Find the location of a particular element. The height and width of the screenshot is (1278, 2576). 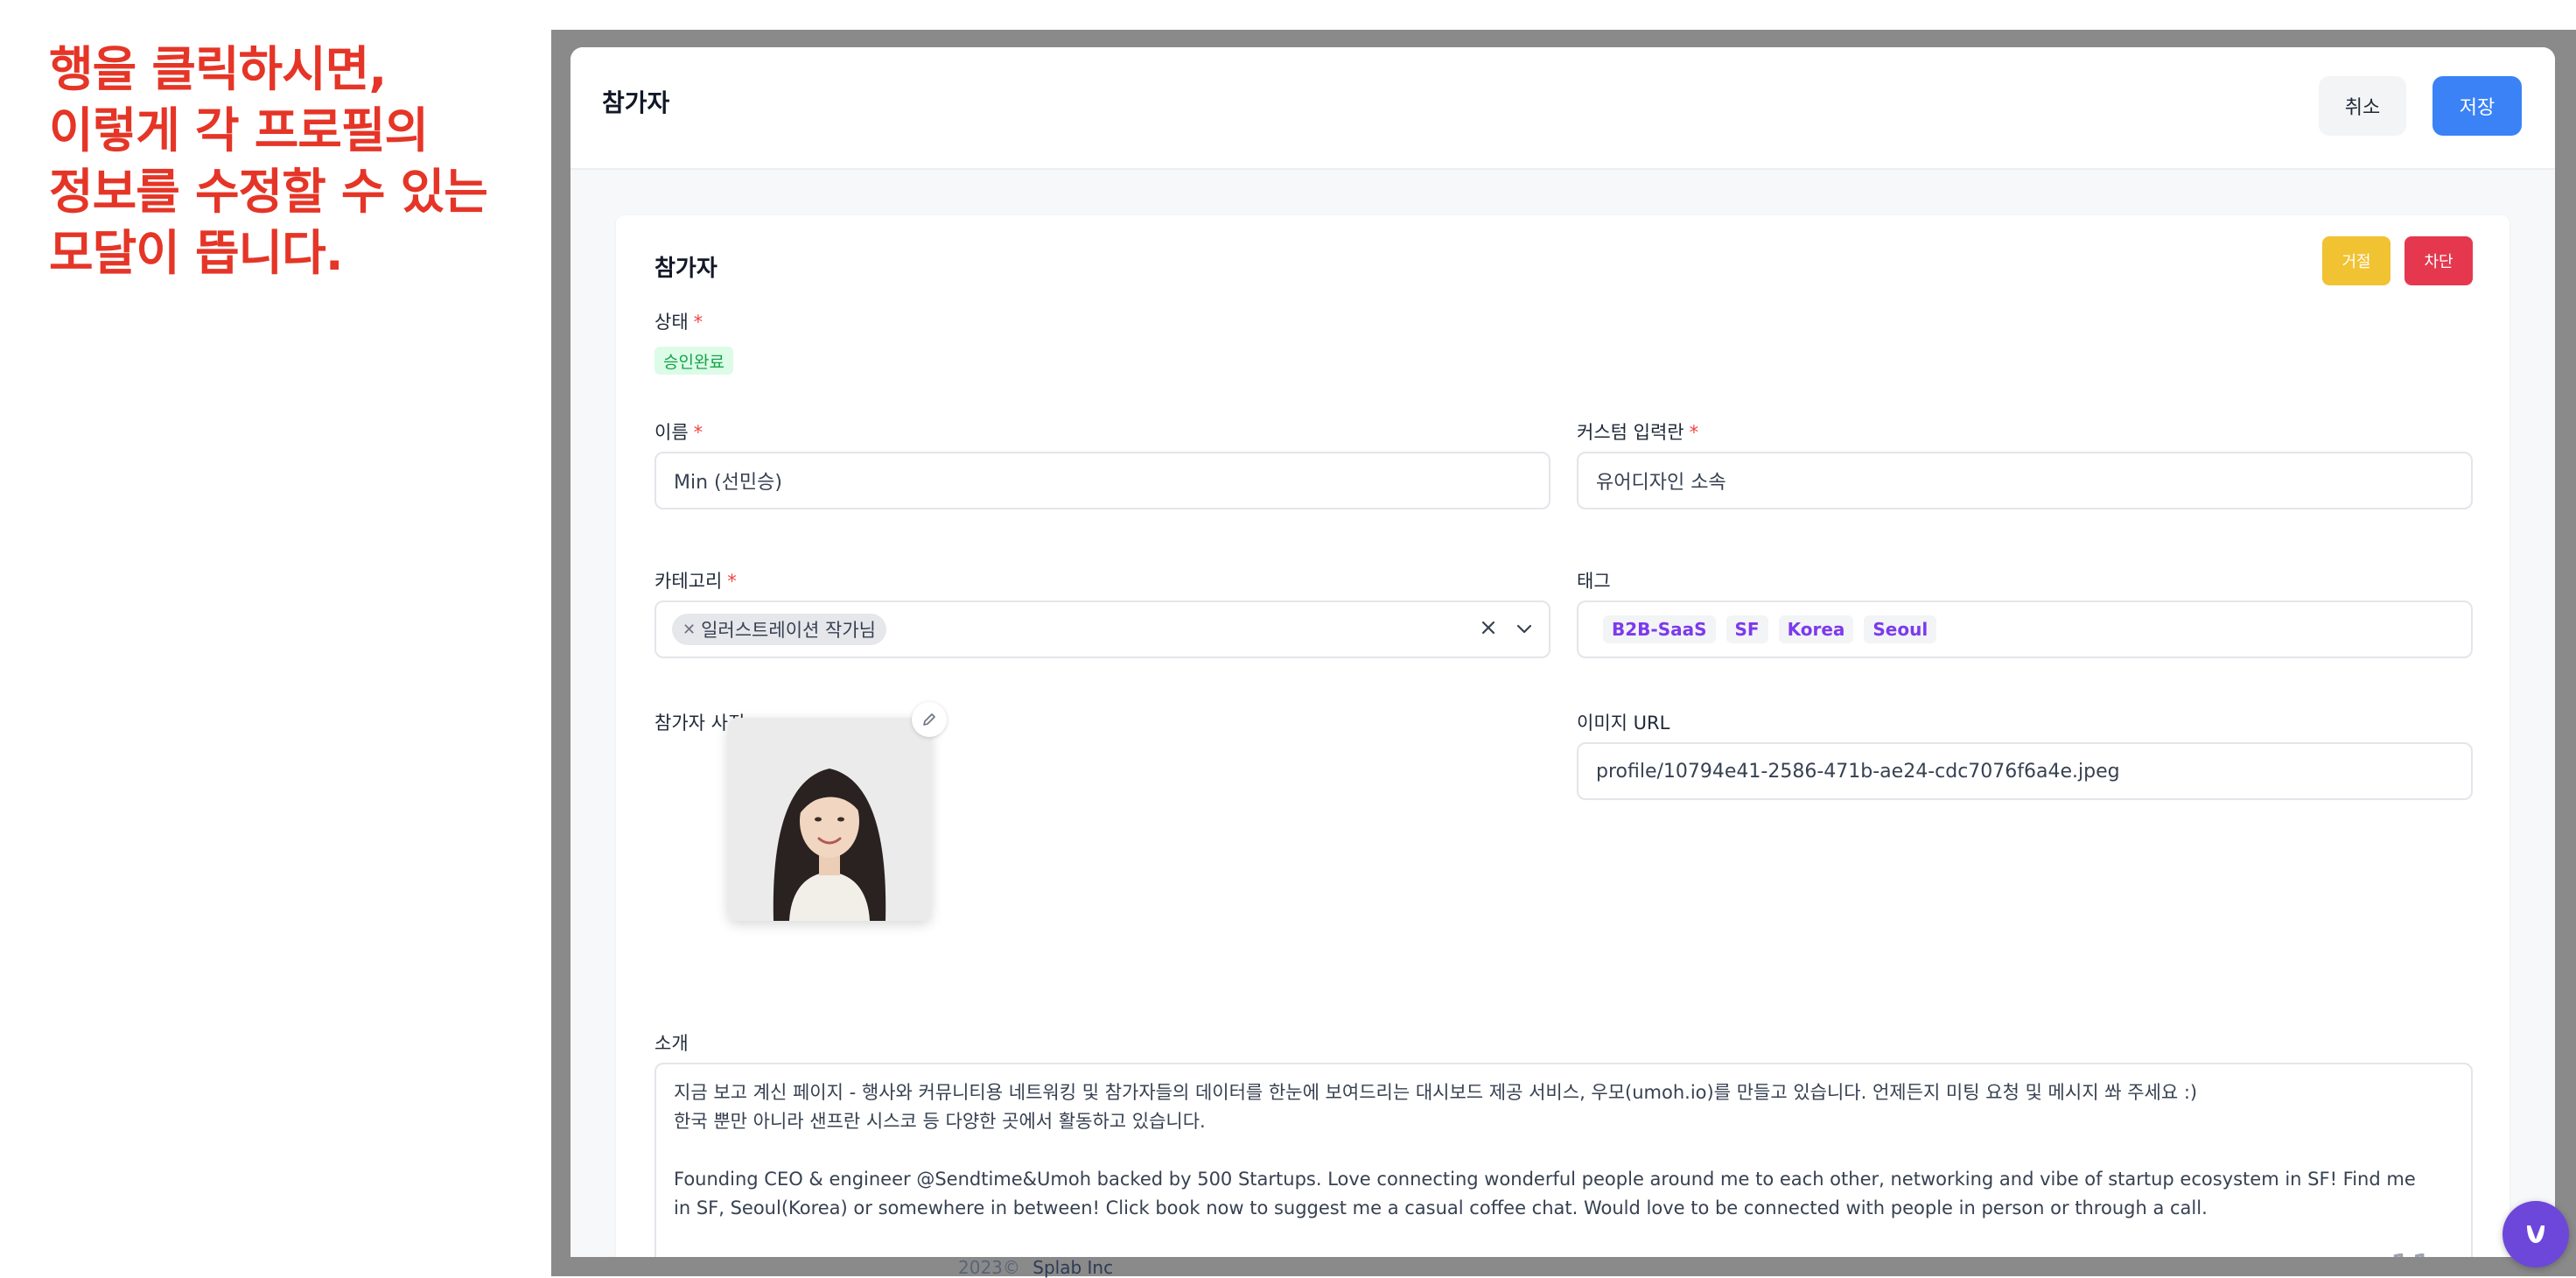

intro-line: 한국 뿐만 아니라 샌프란 시스코 등 다양한 곳에서 활동하고 있습니다. is located at coordinates (940, 1122).